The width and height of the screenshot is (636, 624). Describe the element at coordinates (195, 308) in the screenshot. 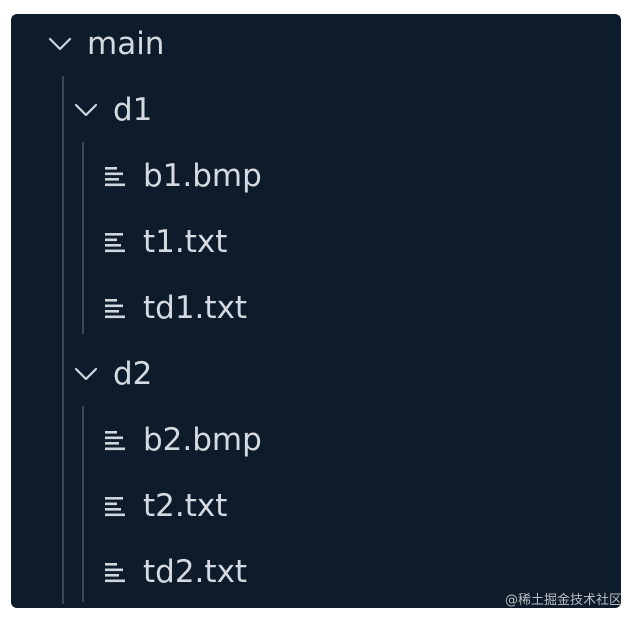

I see `file-label: td1.txt` at that location.